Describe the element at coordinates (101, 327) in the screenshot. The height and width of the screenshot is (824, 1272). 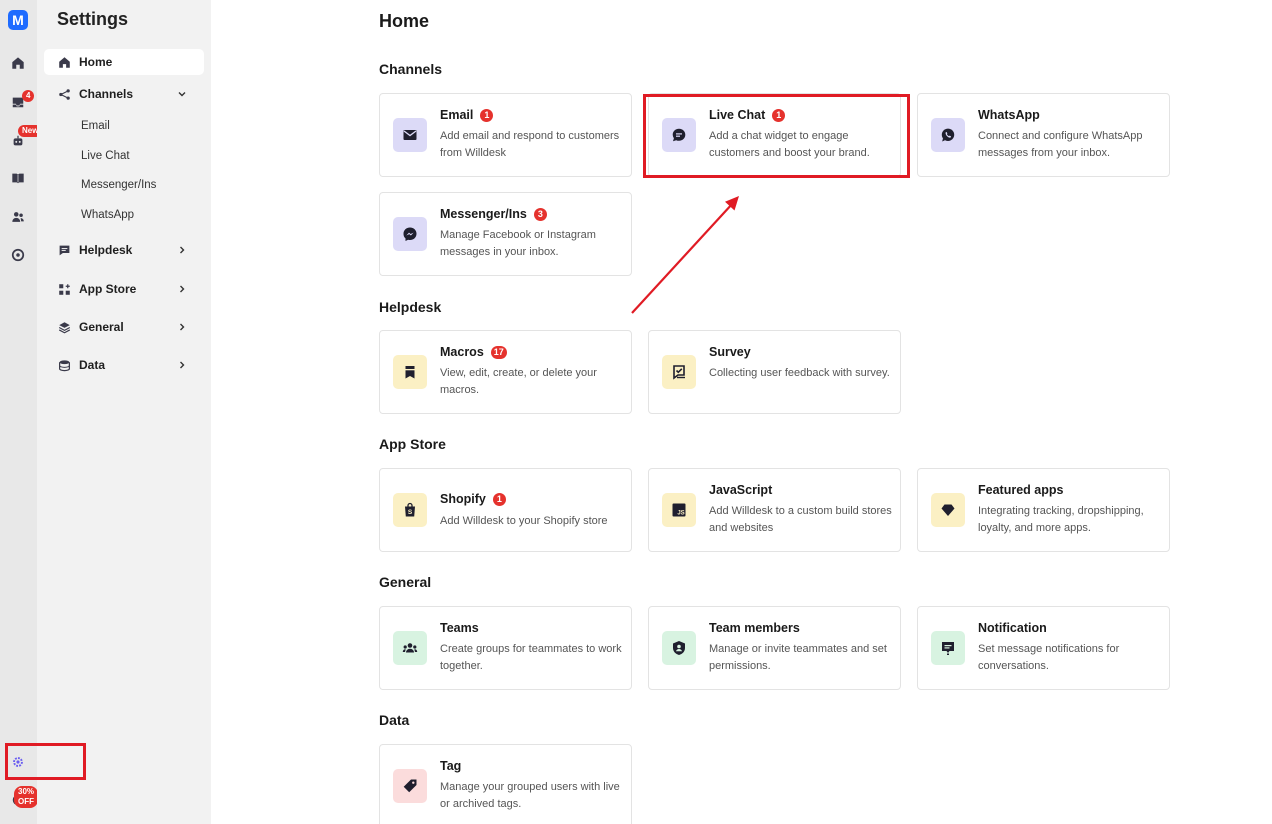
I see `sidebar-item-label: General` at that location.